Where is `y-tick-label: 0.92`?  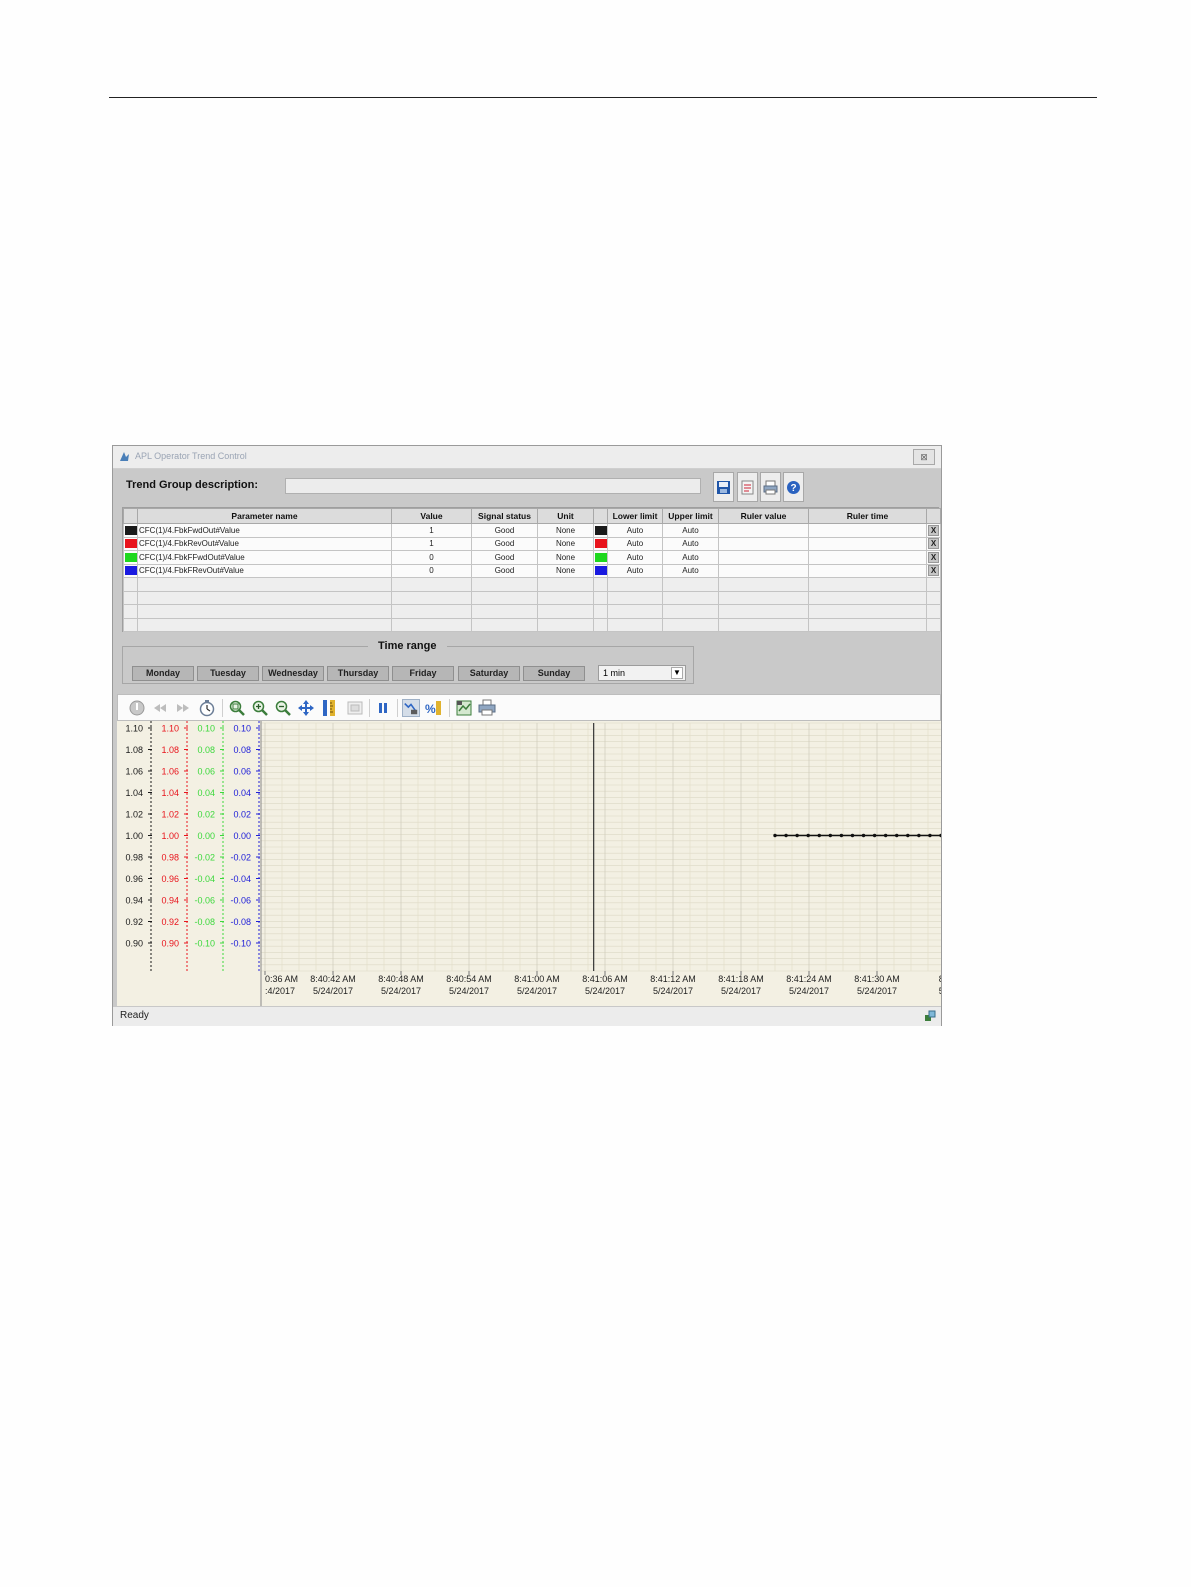
y-tick-label: 0.92 is located at coordinates (134, 922).